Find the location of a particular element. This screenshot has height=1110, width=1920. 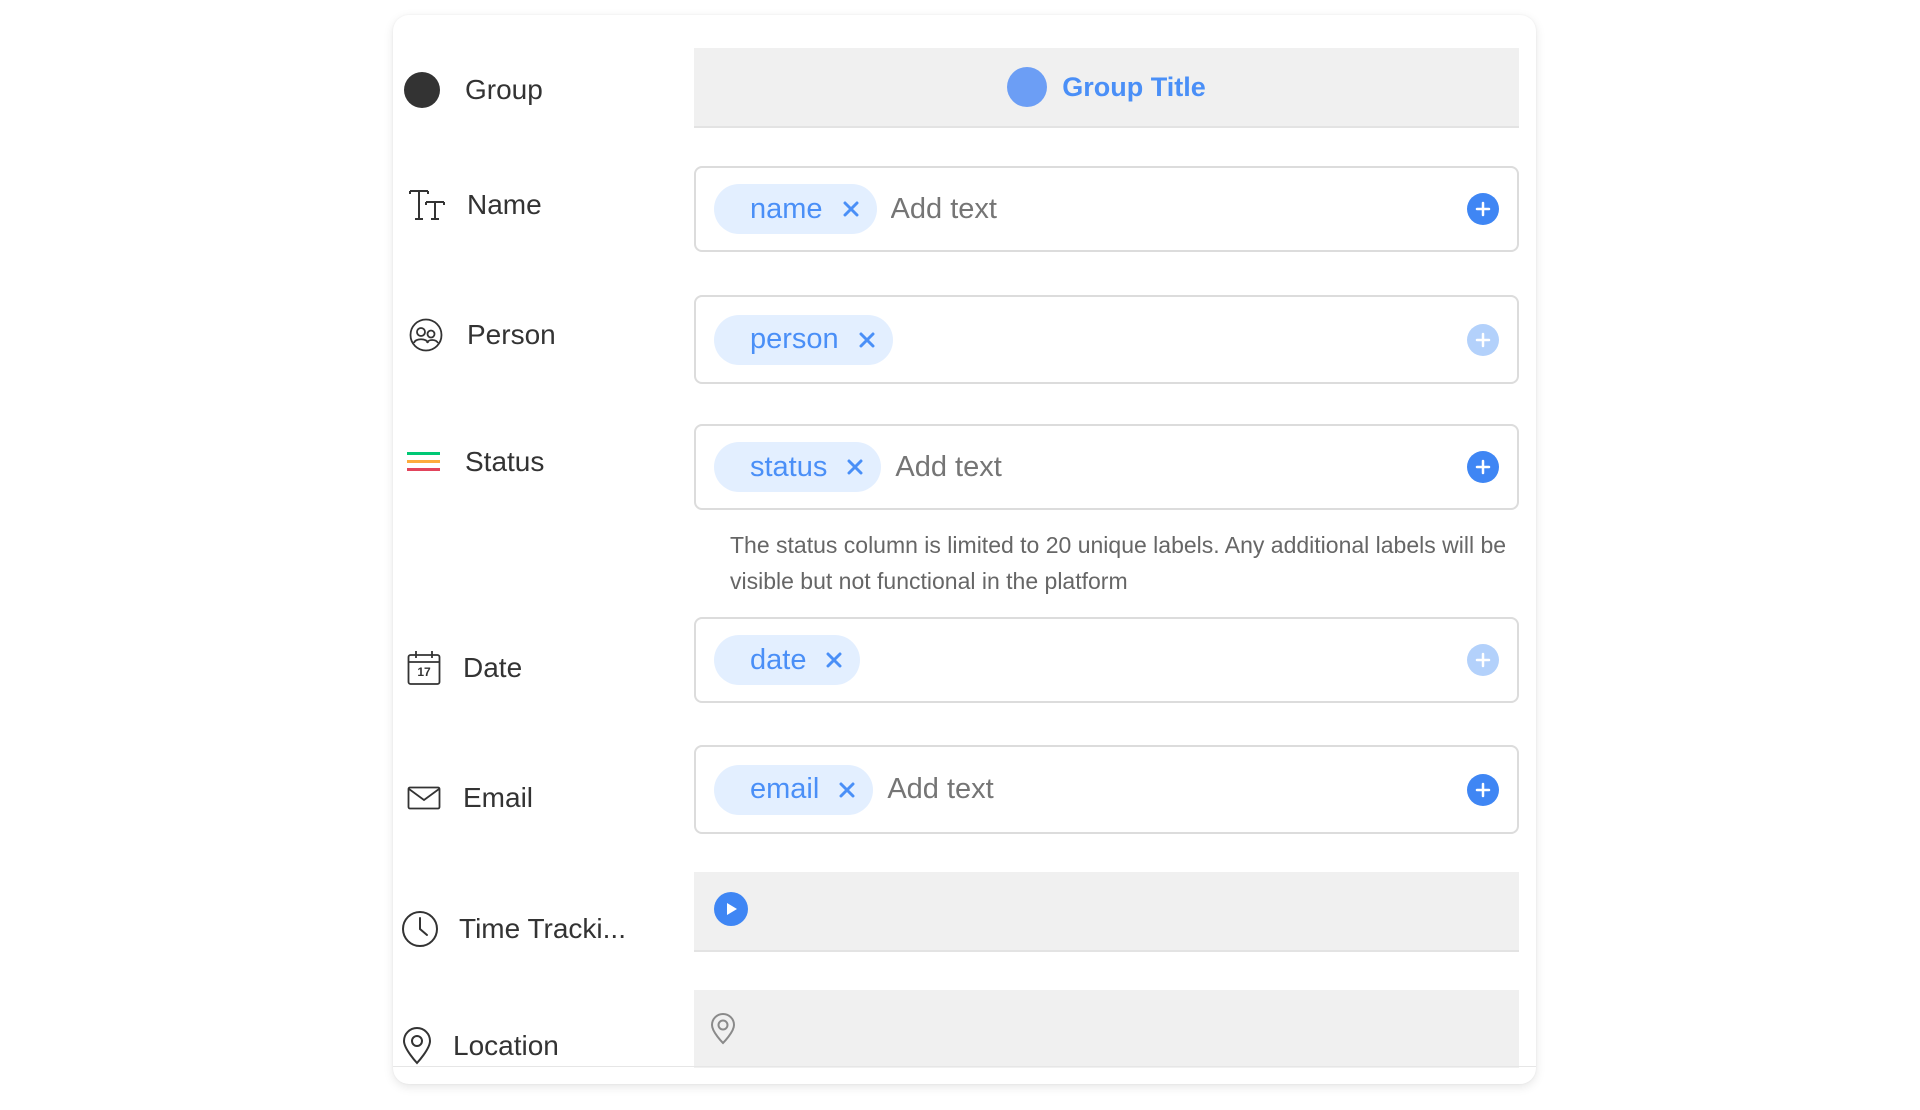

remove-tag-date-button is located at coordinates (834, 660).